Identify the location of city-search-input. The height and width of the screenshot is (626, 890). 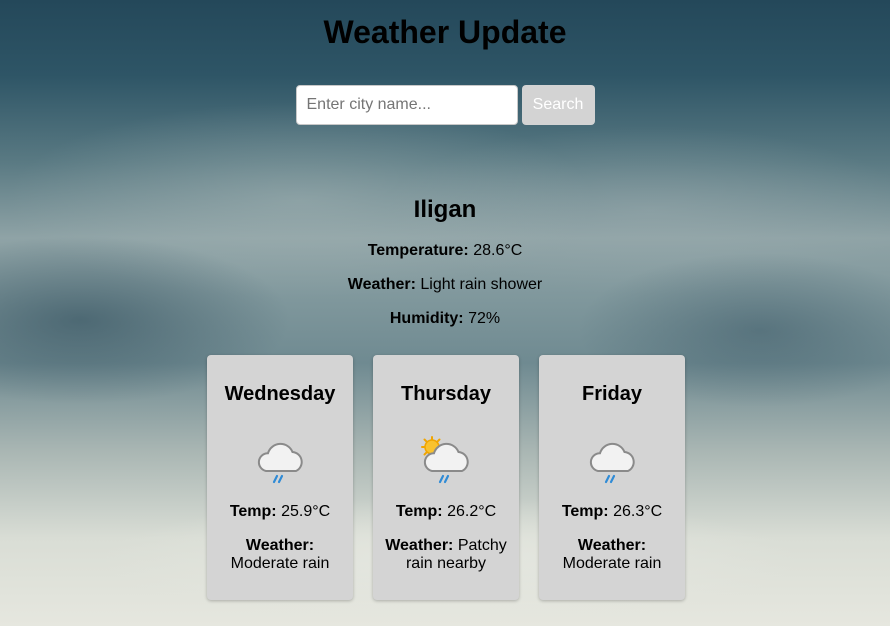
(406, 105).